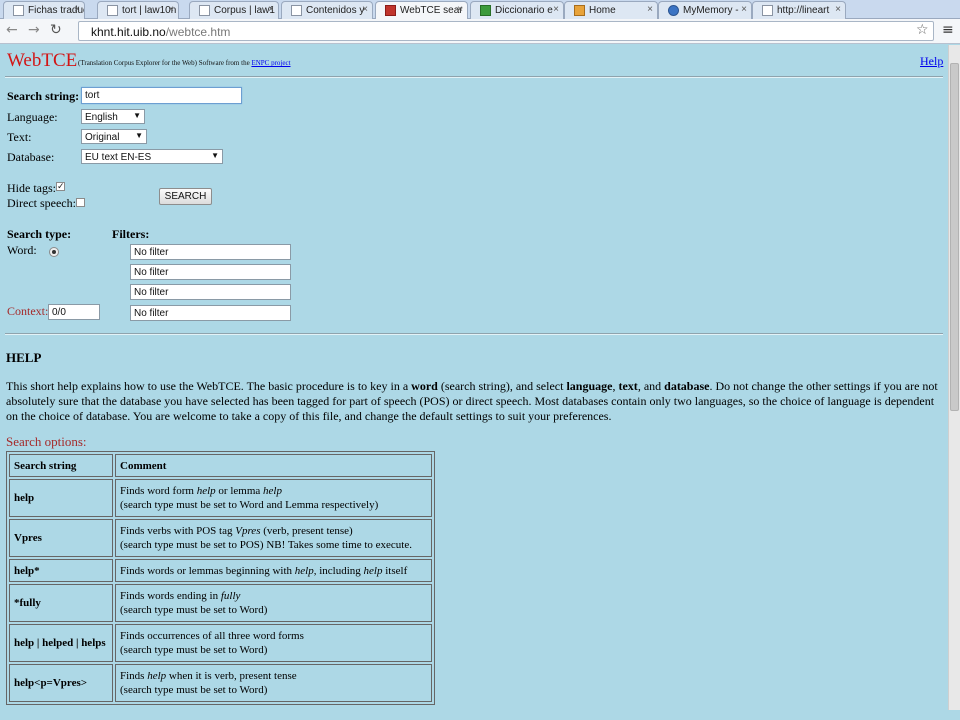  Describe the element at coordinates (61, 643) in the screenshot. I see `row-key: help | helped | helps` at that location.